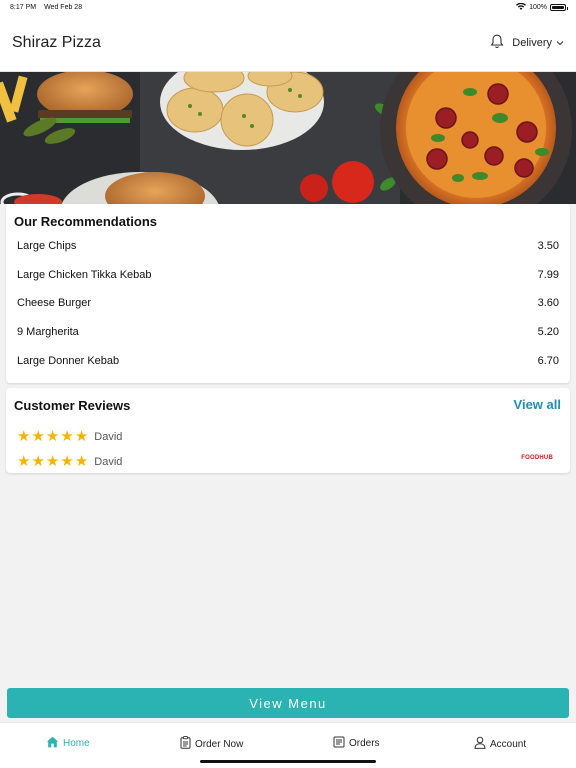 This screenshot has height=768, width=576. What do you see at coordinates (63, 7) in the screenshot?
I see `status-date: Wed Feb 28` at bounding box center [63, 7].